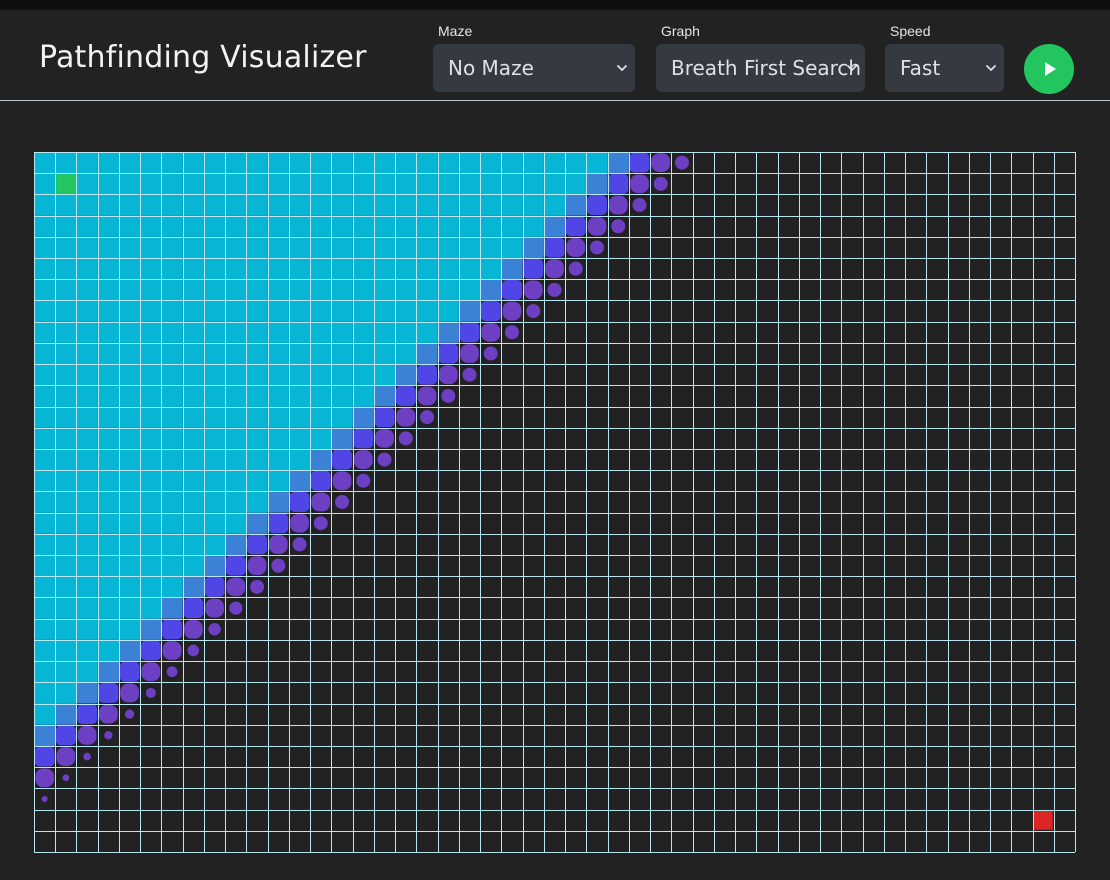 The image size is (1110, 880). Describe the element at coordinates (534, 68) in the screenshot. I see `maze-select: No Maze` at that location.